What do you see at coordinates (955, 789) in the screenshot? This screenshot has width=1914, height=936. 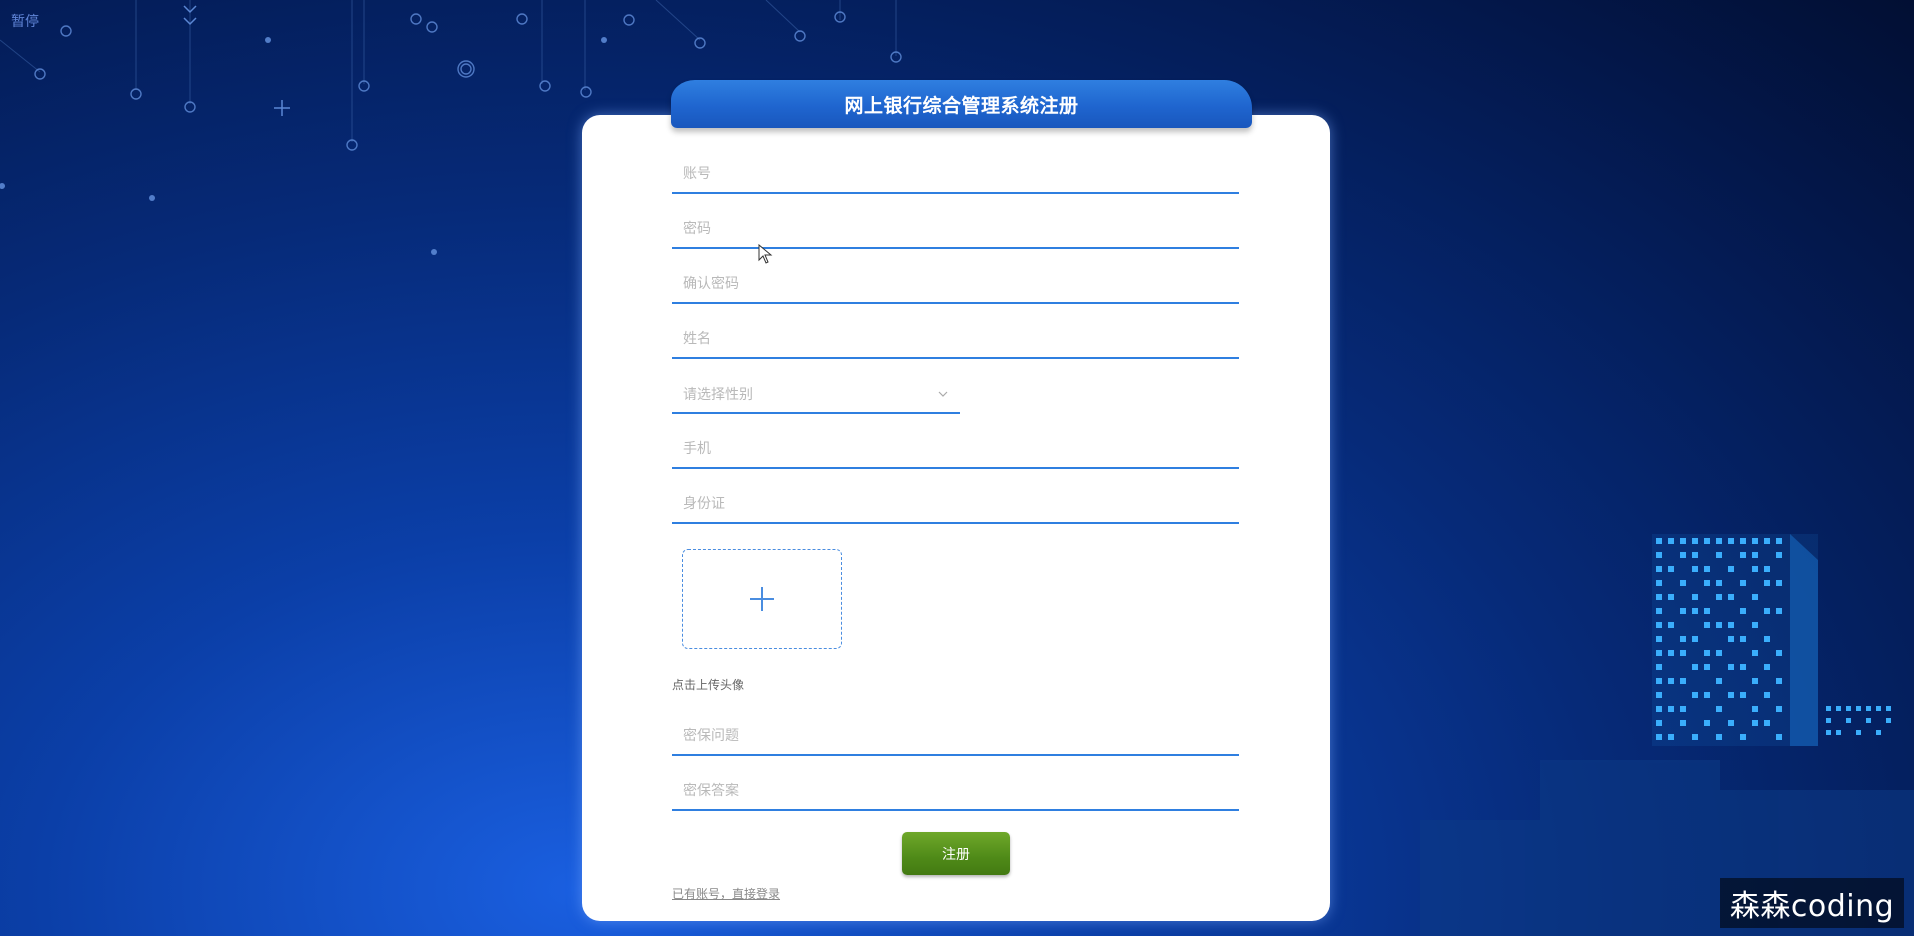 I see `security-answer-input` at bounding box center [955, 789].